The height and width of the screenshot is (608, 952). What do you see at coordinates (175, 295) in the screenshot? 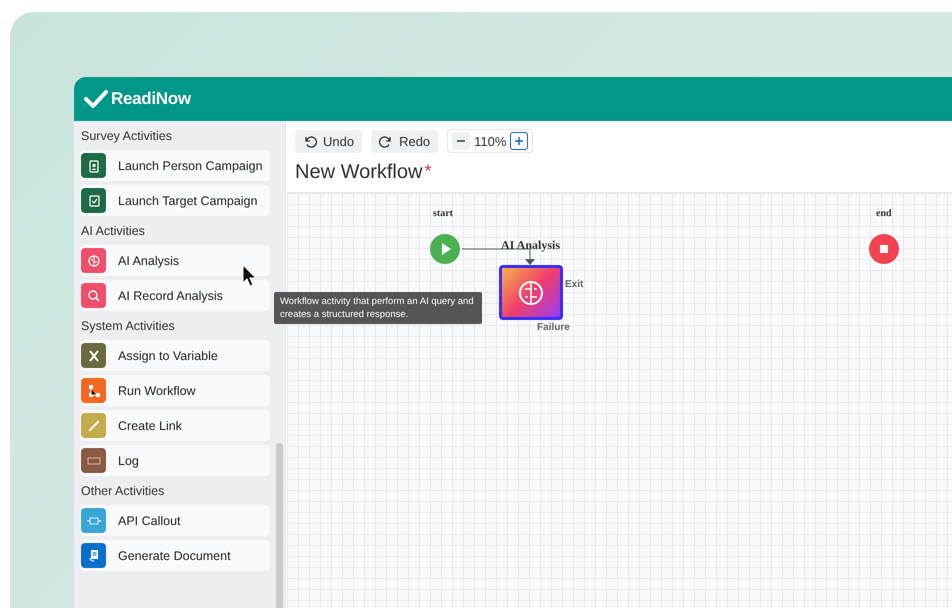
I see `activity-item: AI Record Analysis` at bounding box center [175, 295].